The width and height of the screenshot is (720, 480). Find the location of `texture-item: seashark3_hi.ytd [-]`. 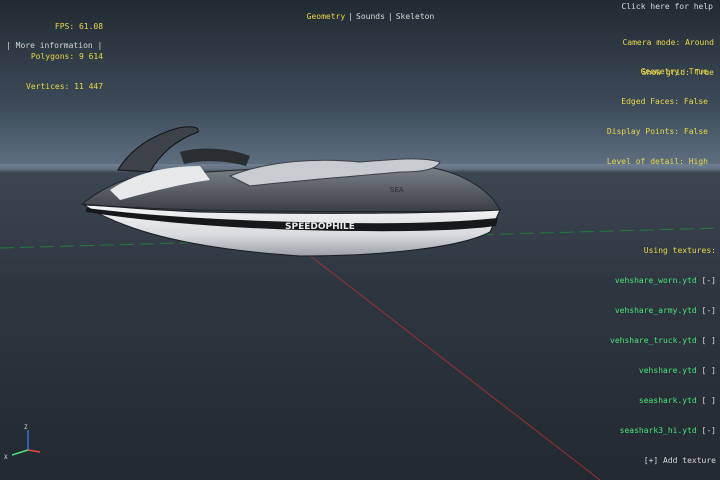

texture-item: seashark3_hi.ytd [-] is located at coordinates (663, 431).